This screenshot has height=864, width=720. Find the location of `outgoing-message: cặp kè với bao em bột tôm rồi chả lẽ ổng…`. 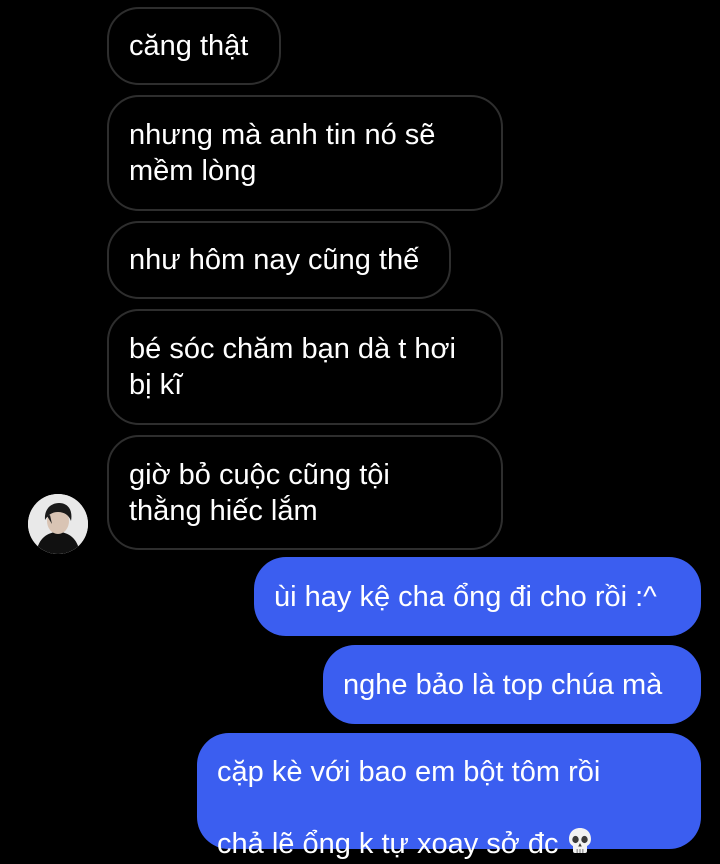

outgoing-message: cặp kè với bao em bột tôm rồi chả lẽ ổng… is located at coordinates (449, 796).